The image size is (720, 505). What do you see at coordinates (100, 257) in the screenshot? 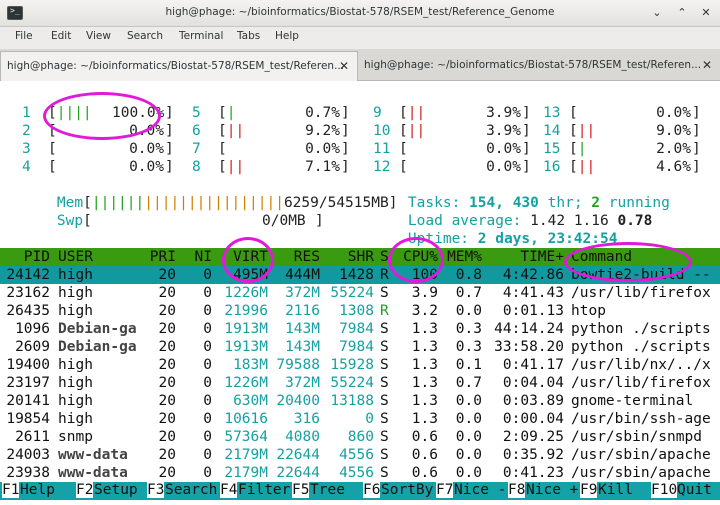
I see `column-header-user: USER` at bounding box center [100, 257].